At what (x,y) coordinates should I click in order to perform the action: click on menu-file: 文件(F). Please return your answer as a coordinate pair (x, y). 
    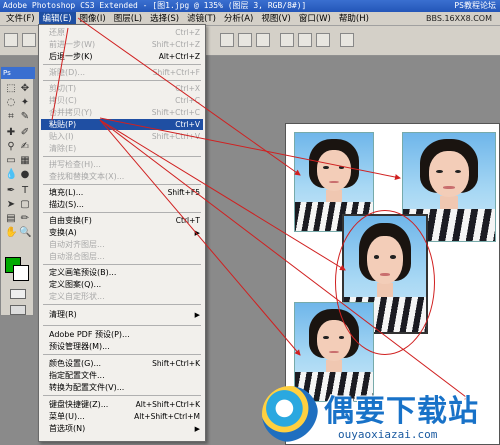
    Looking at the image, I should click on (20, 19).